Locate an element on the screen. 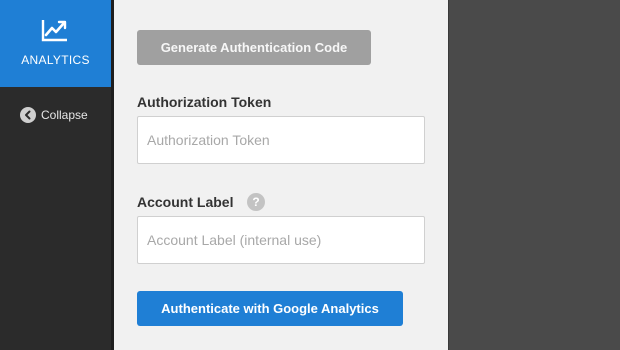 The width and height of the screenshot is (620, 350). authorization-token-input is located at coordinates (281, 140).